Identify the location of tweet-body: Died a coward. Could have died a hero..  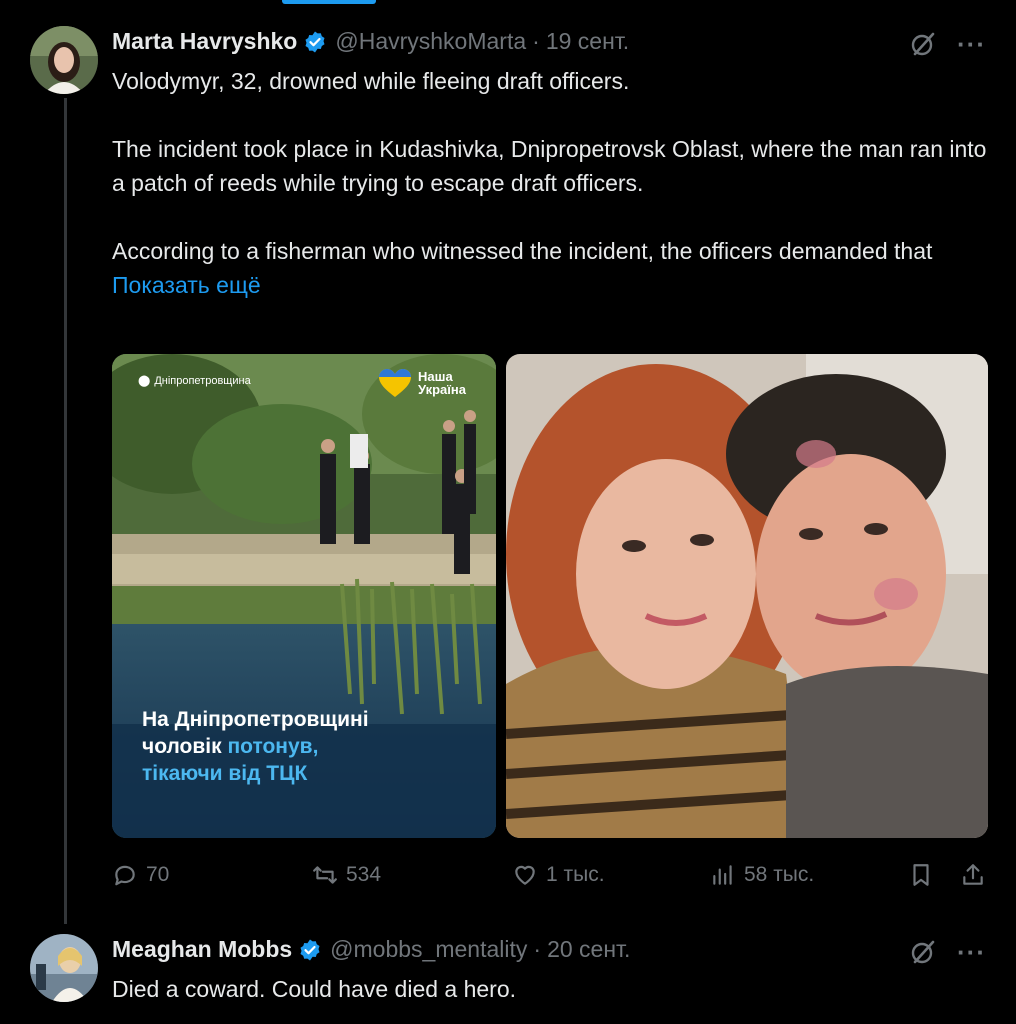
(552, 989).